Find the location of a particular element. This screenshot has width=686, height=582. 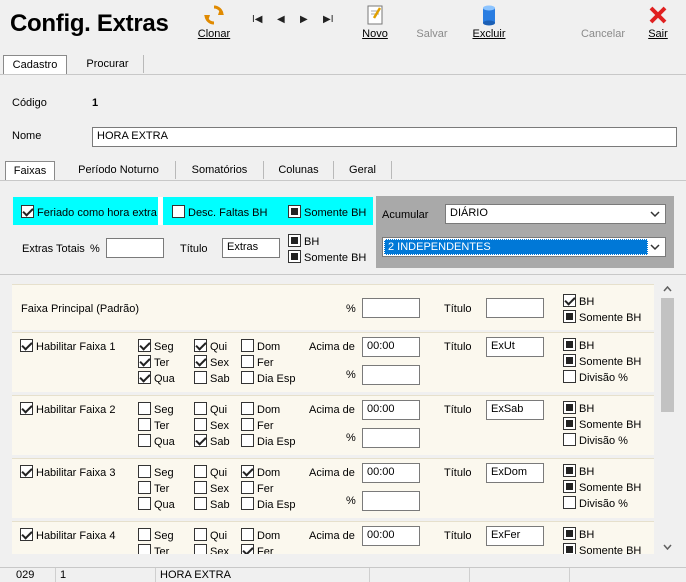

tab-periodo-noturno: Período Noturno is located at coordinates (119, 170).